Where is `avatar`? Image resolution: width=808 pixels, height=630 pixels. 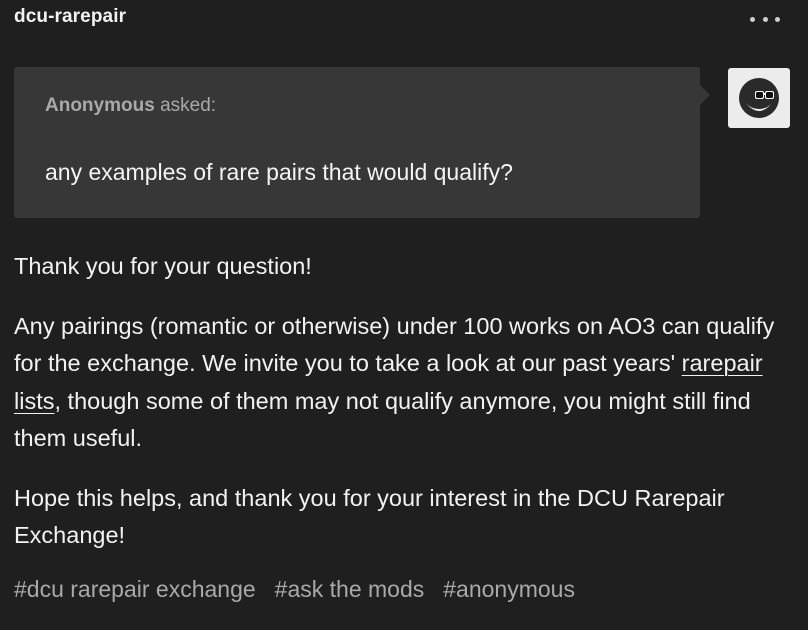 avatar is located at coordinates (759, 98).